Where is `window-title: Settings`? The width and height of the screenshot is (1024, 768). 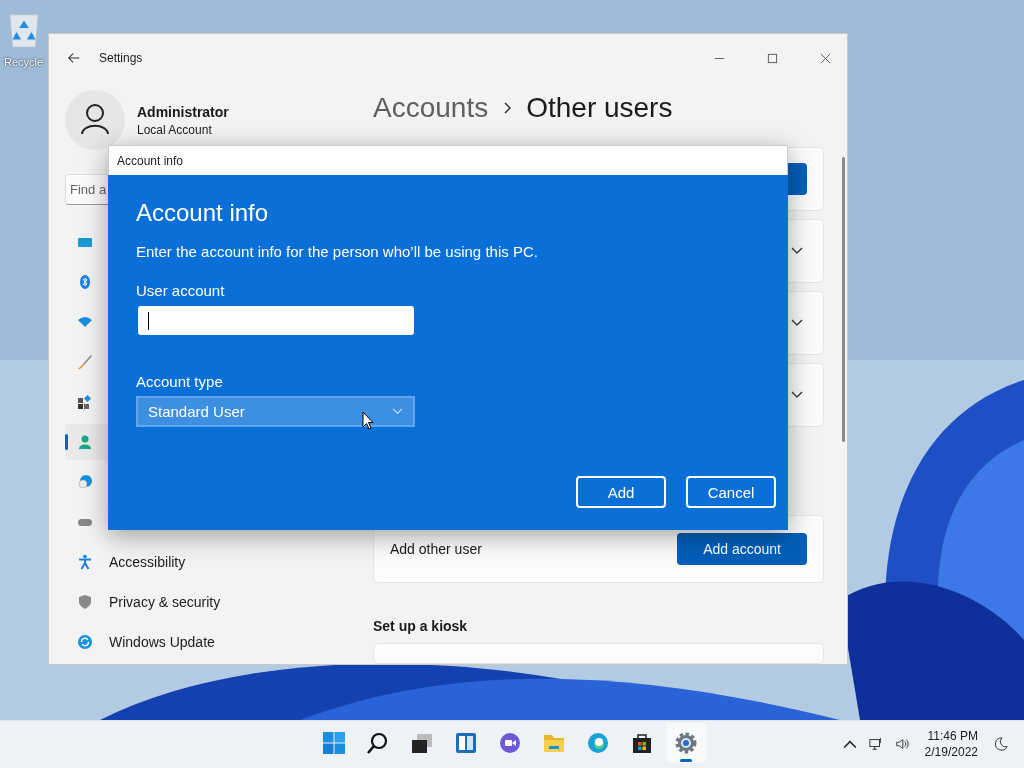 window-title: Settings is located at coordinates (121, 58).